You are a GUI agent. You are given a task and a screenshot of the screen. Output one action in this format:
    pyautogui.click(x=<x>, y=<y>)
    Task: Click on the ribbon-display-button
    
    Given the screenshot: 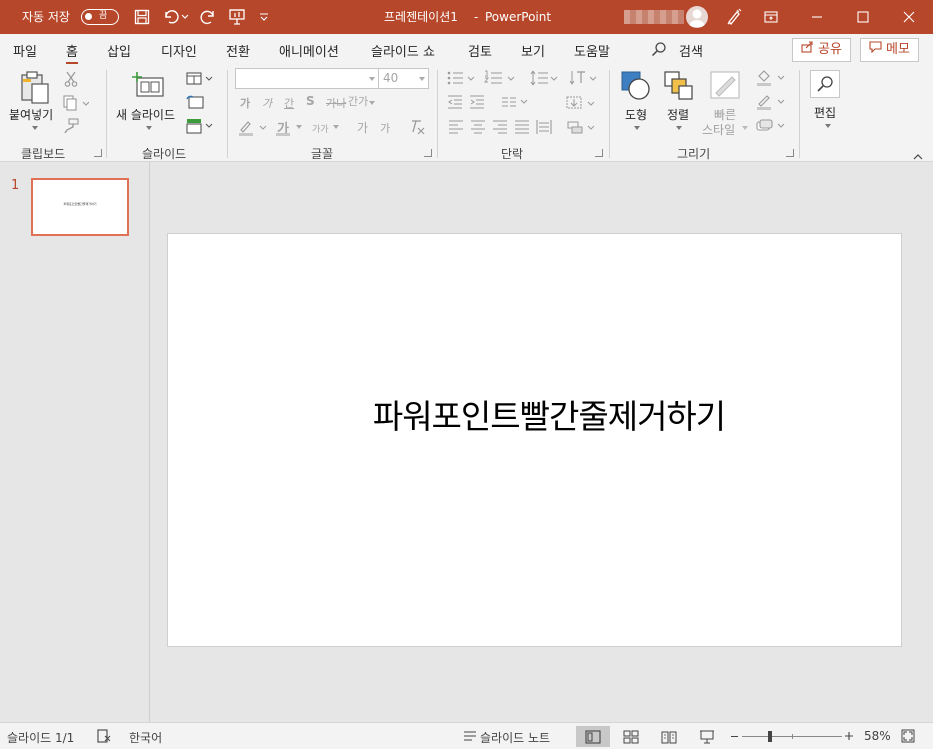 What is the action you would take?
    pyautogui.click(x=771, y=17)
    